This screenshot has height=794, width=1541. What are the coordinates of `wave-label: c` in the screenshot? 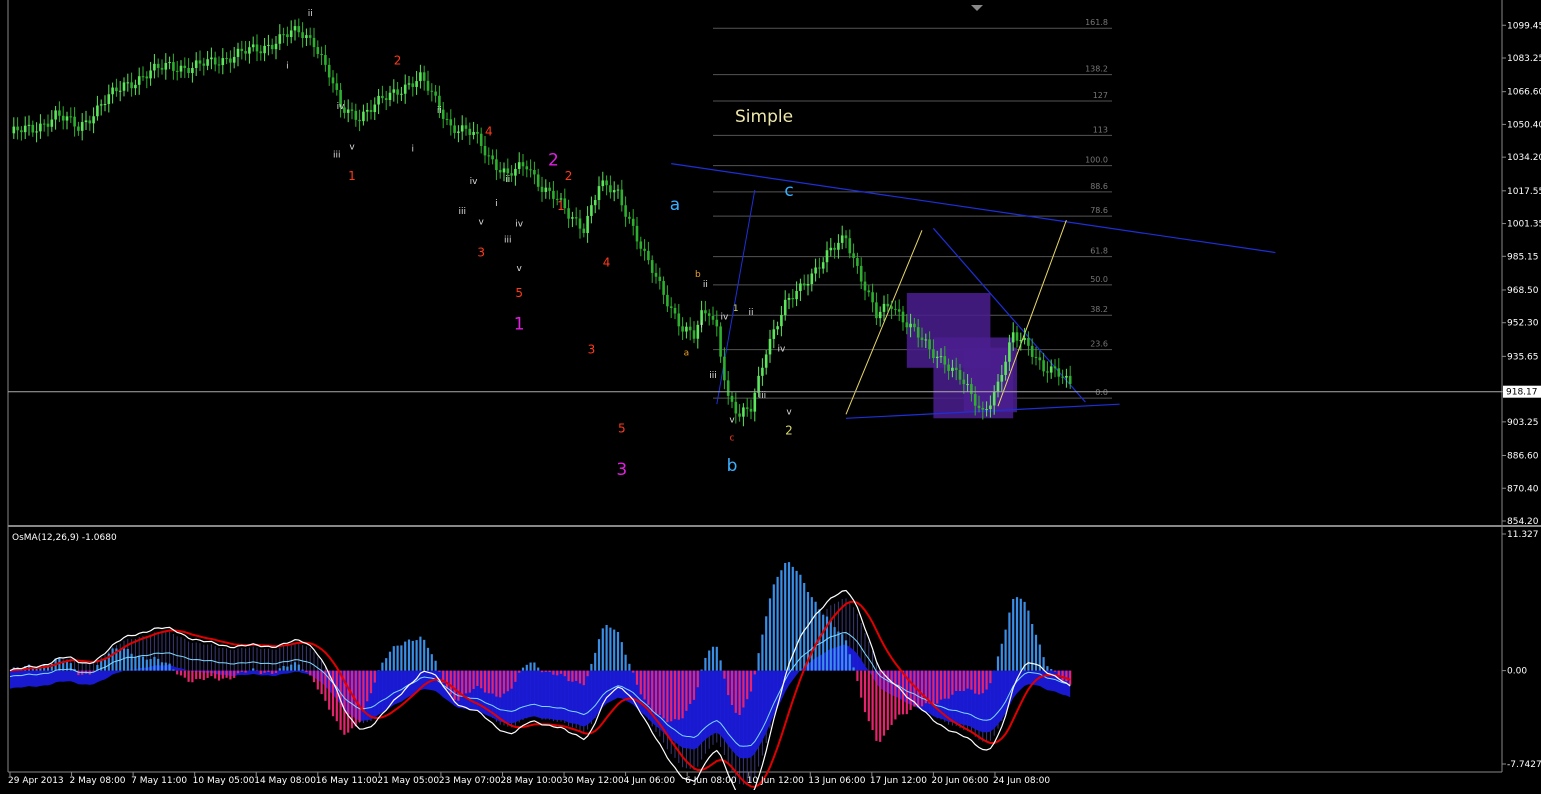 It's located at (732, 439).